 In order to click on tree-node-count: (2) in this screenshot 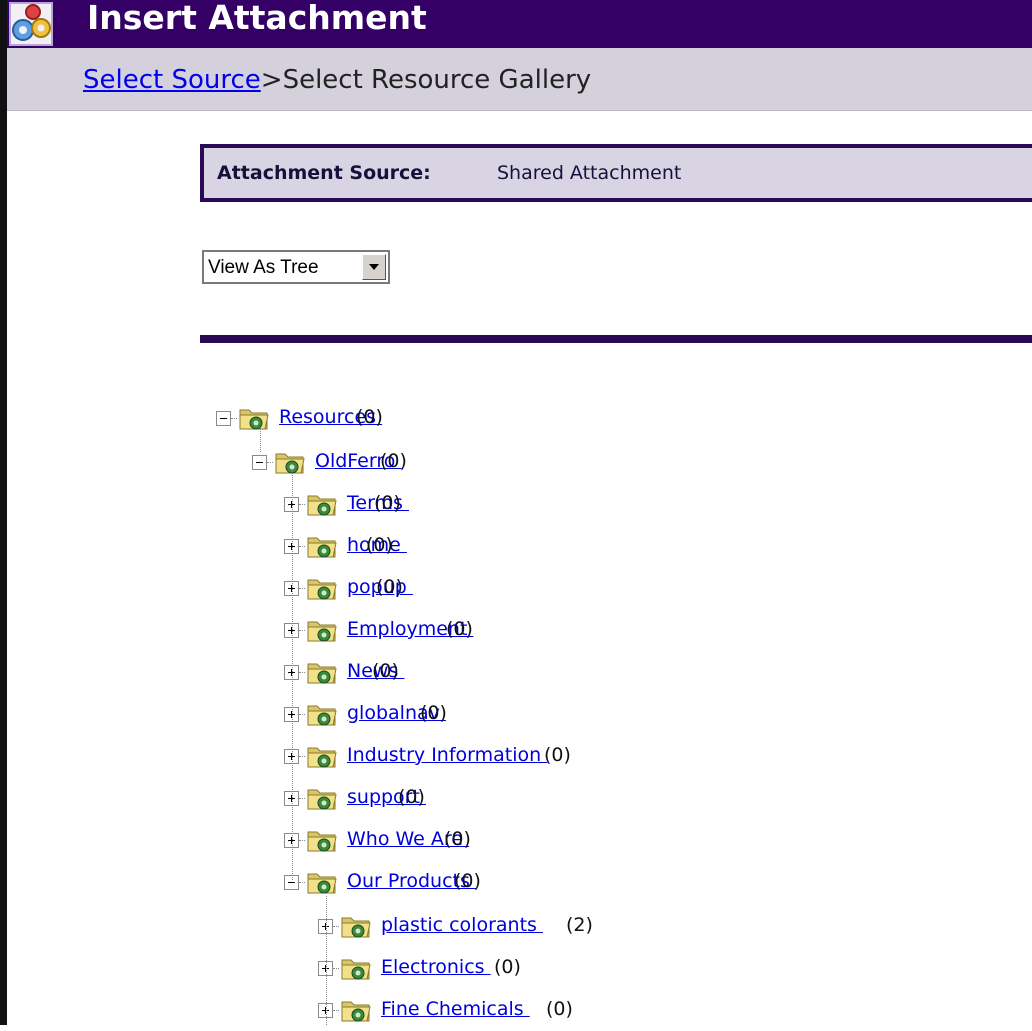, I will do `click(579, 925)`.